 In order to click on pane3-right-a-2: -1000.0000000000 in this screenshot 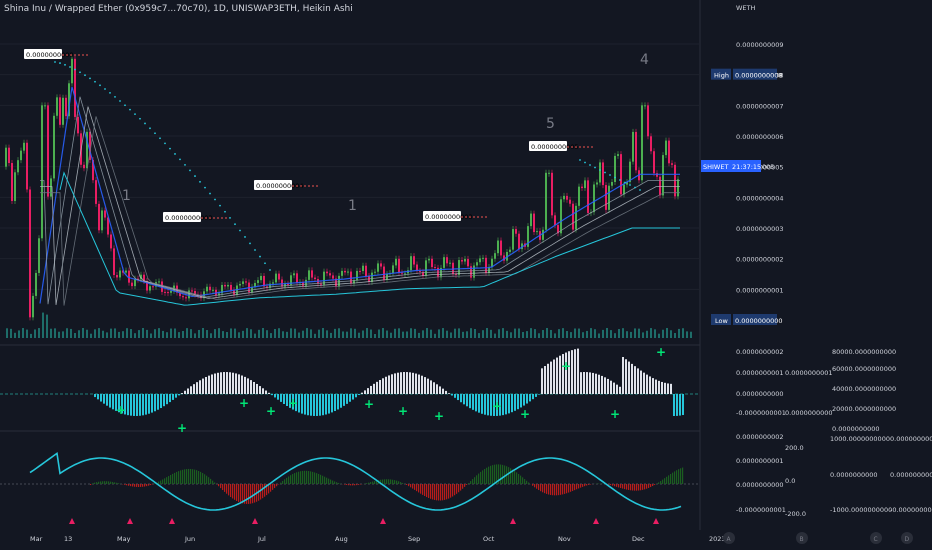, I will do `click(861, 510)`.